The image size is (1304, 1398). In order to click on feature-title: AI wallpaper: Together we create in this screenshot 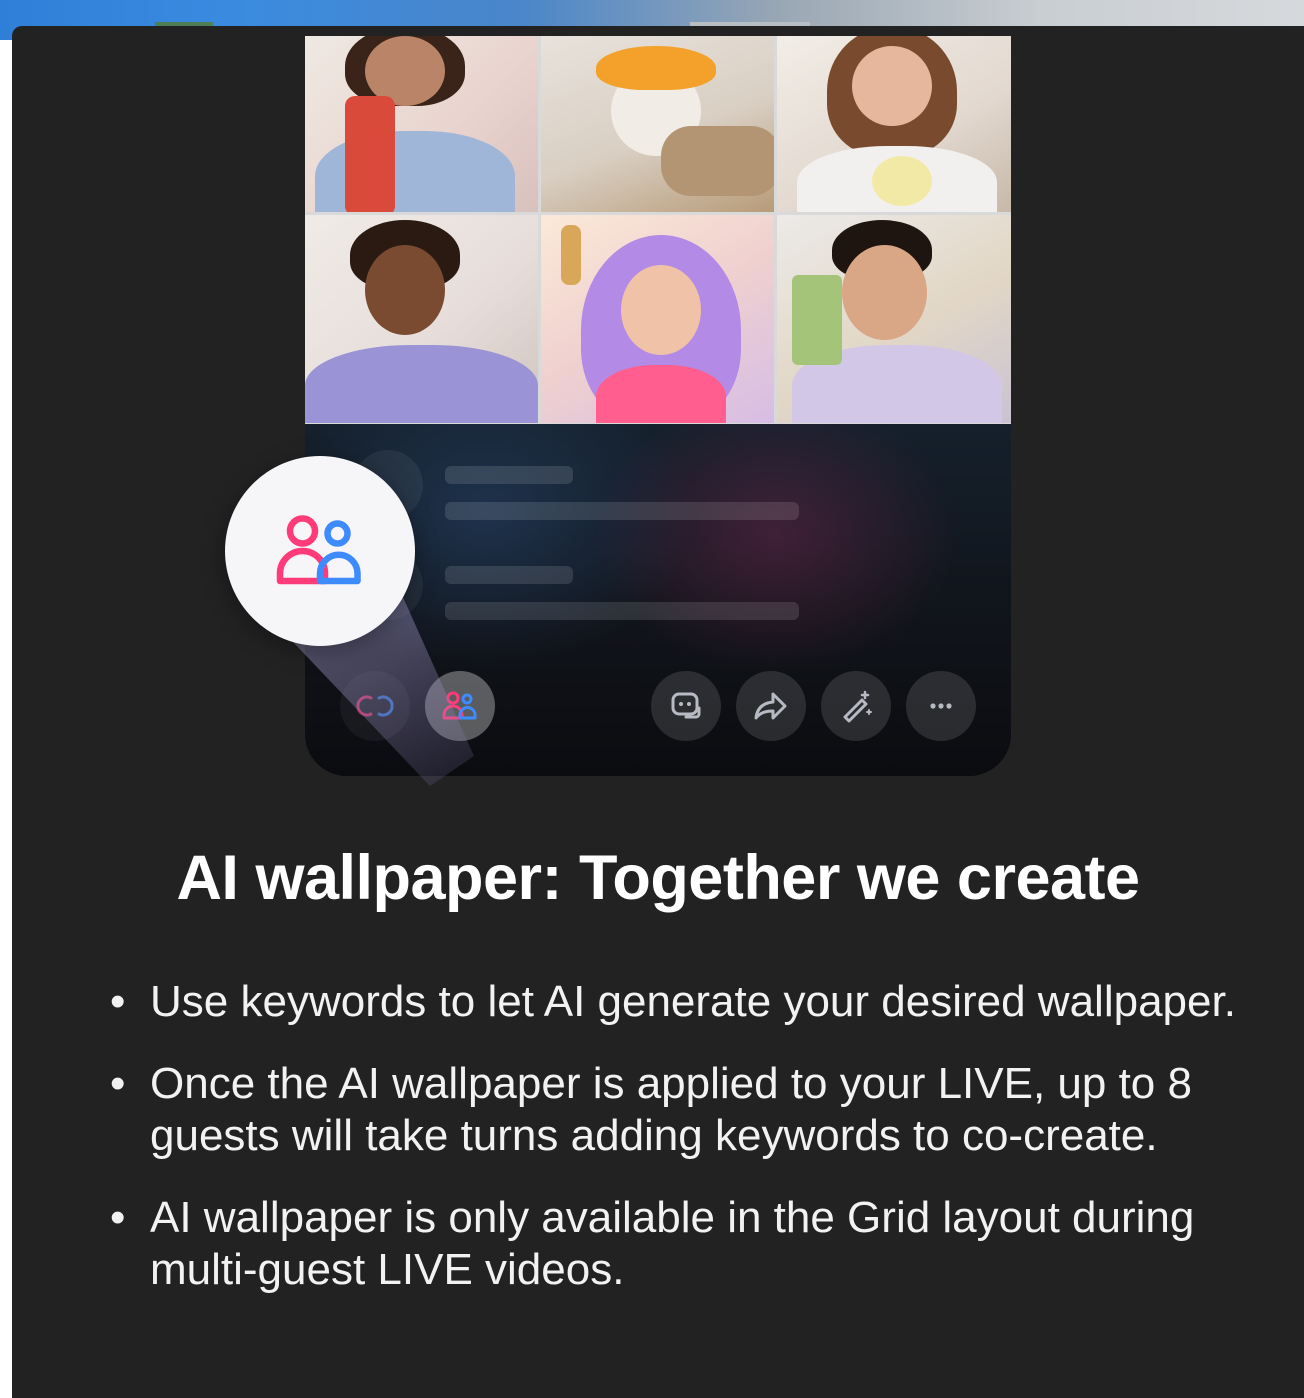, I will do `click(658, 878)`.